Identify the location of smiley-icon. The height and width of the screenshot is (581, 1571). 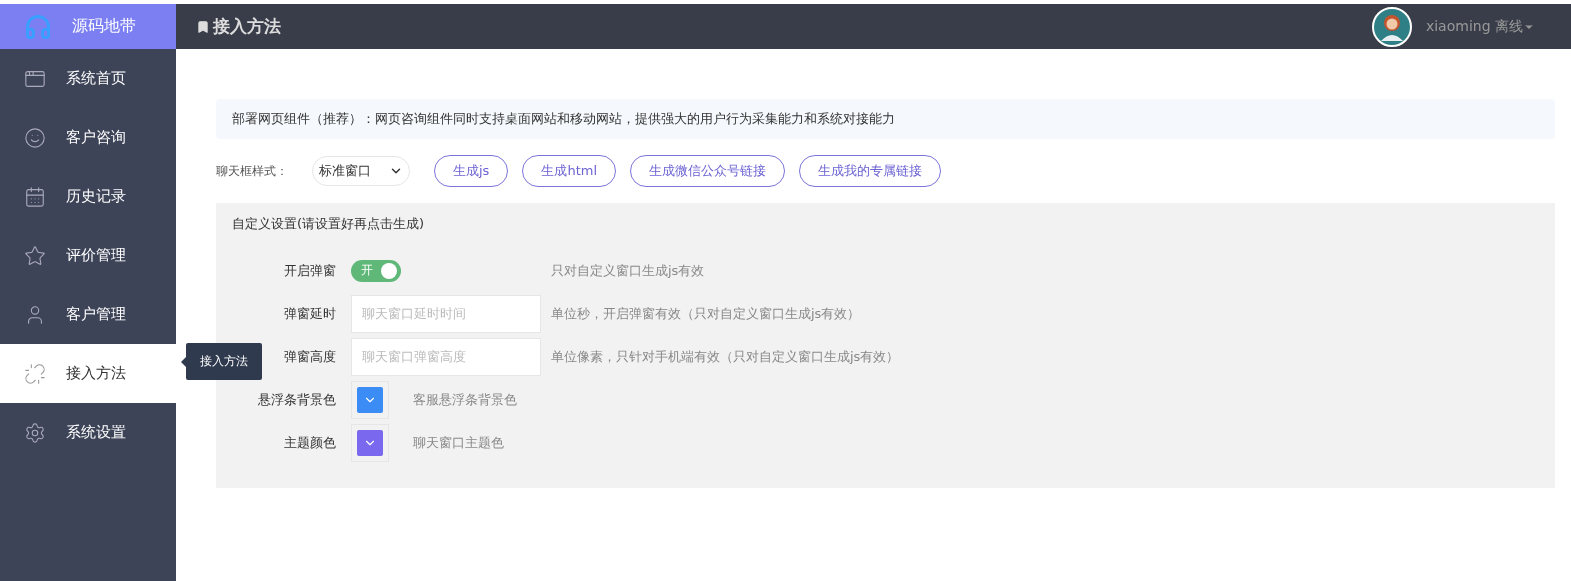
(35, 137).